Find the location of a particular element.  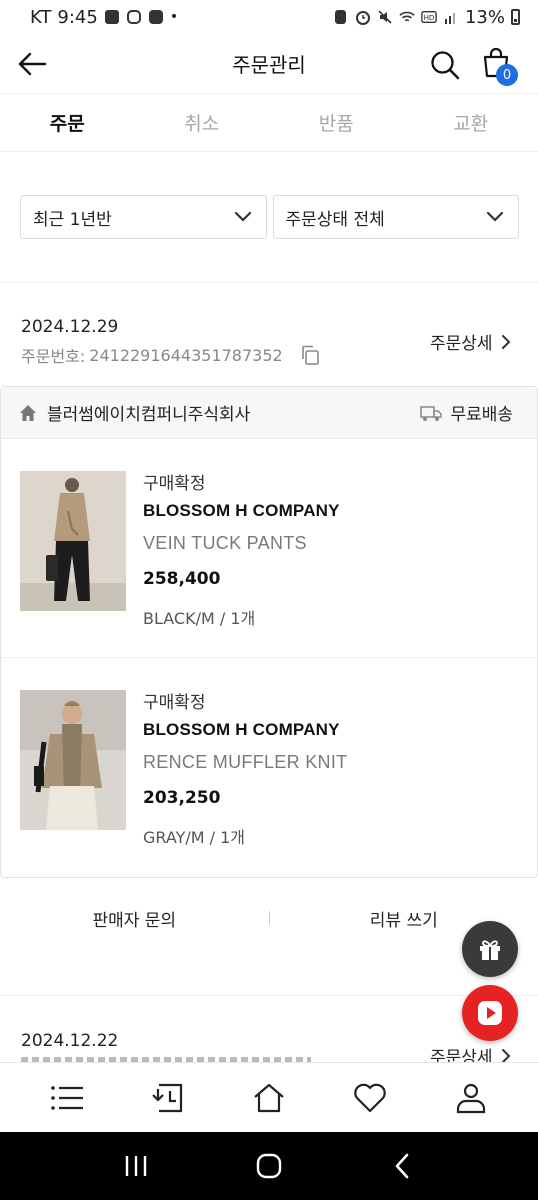

order-detail-link: 주문상세 is located at coordinates (470, 341).